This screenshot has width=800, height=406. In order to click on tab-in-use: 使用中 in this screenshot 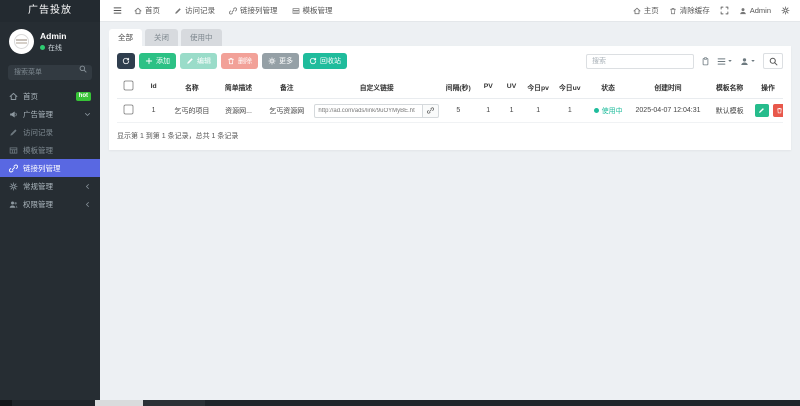, I will do `click(201, 37)`.